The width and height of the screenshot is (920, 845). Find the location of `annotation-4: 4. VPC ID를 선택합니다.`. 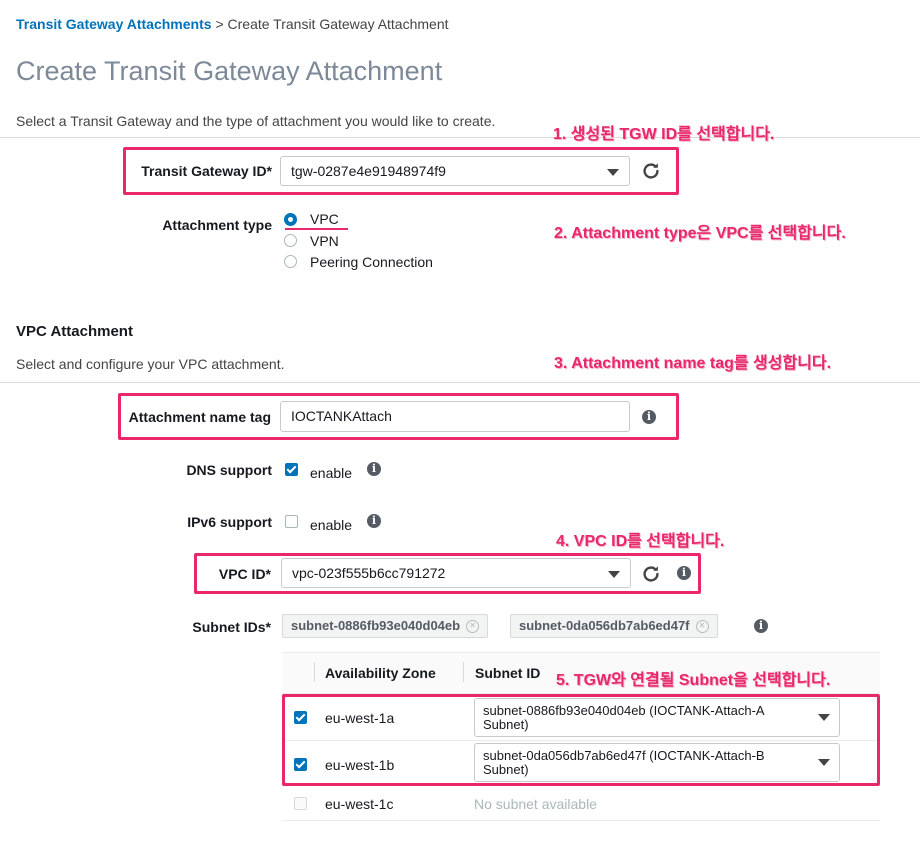

annotation-4: 4. VPC ID를 선택합니다. is located at coordinates (640, 541).